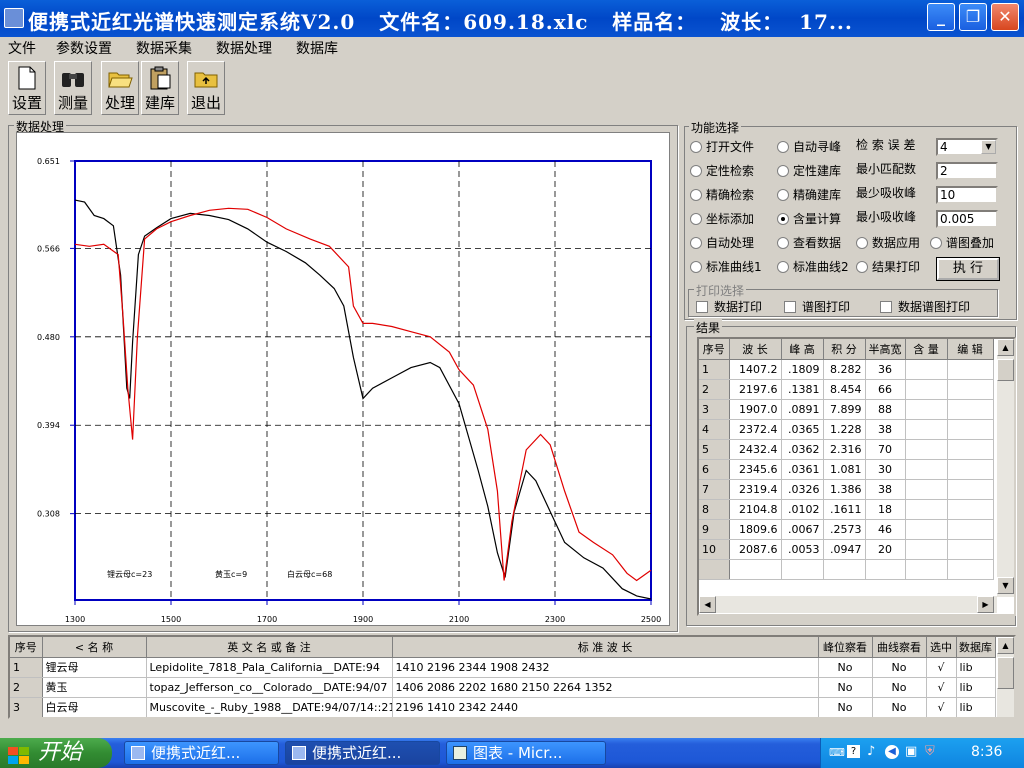  I want to click on radio-coordinate-add: 坐标添加, so click(722, 218).